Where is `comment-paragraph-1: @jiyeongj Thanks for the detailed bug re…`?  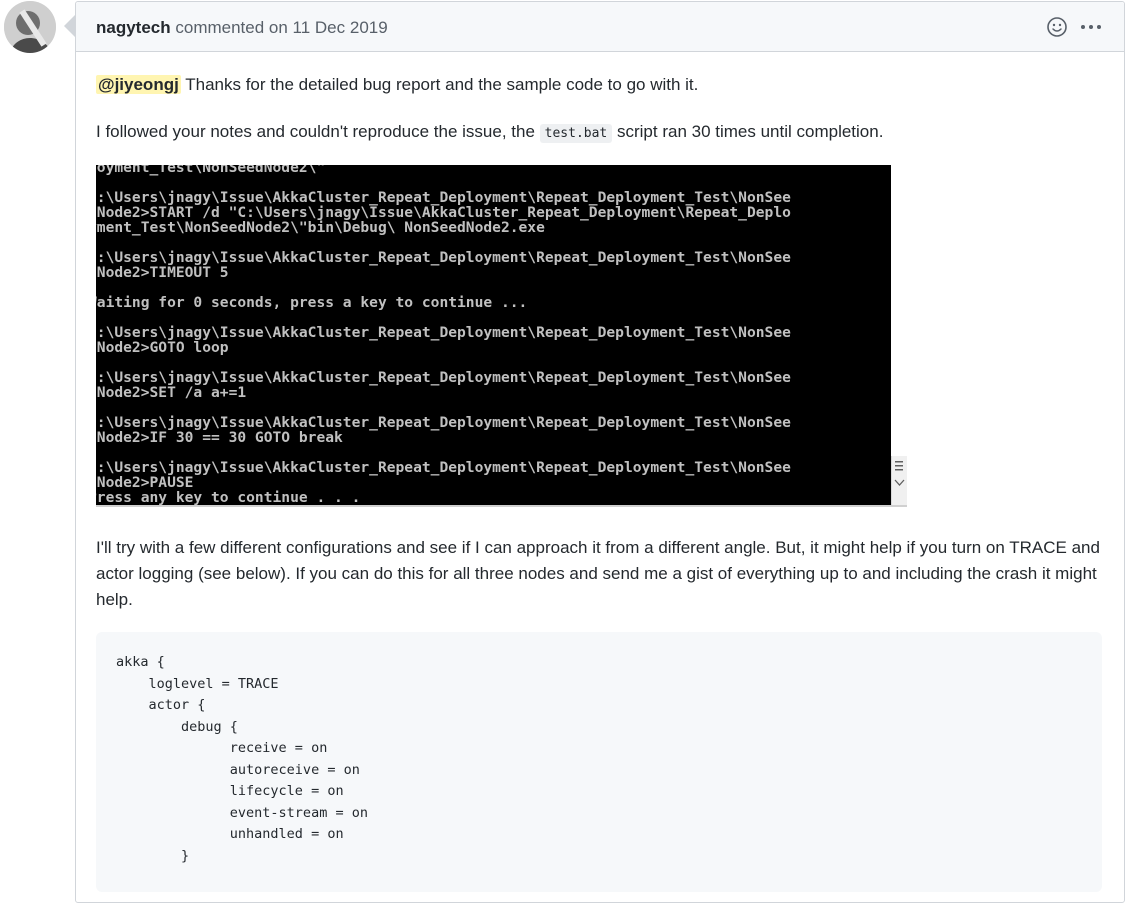
comment-paragraph-1: @jiyeongj Thanks for the detailed bug re… is located at coordinates (397, 85).